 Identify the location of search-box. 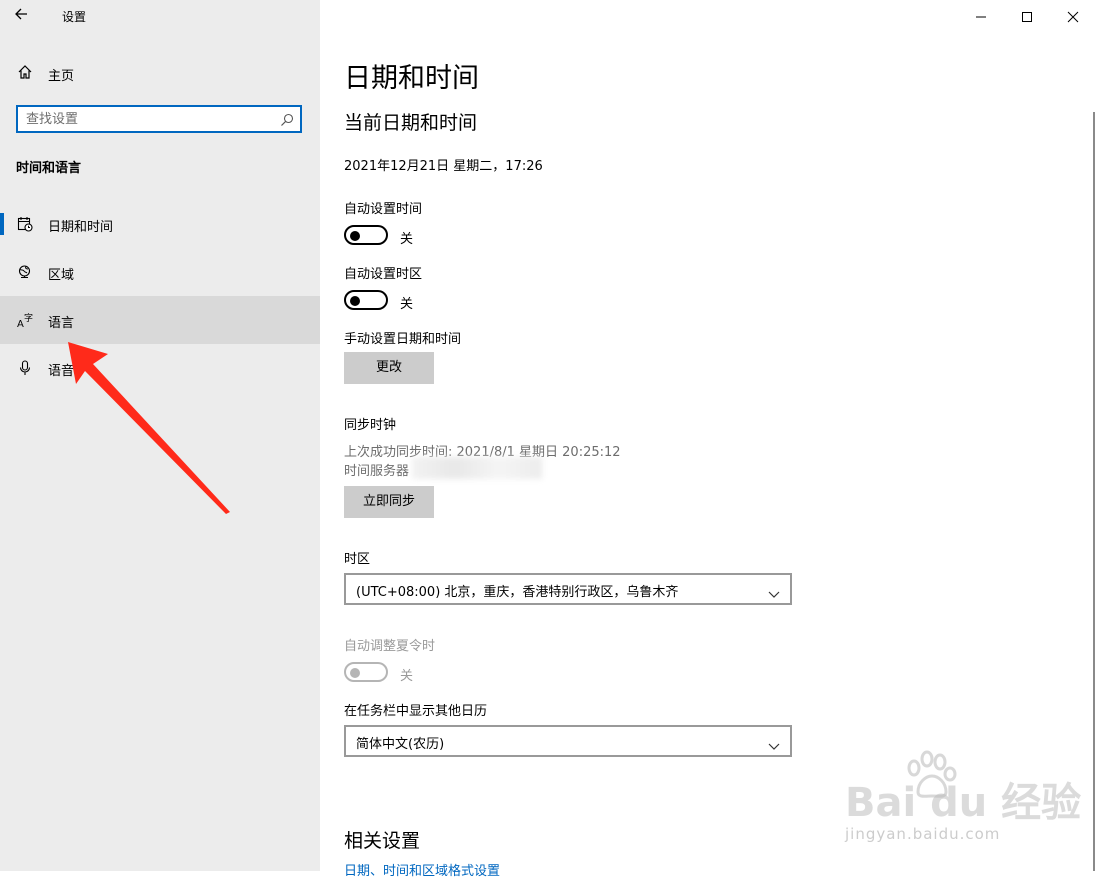
(159, 119).